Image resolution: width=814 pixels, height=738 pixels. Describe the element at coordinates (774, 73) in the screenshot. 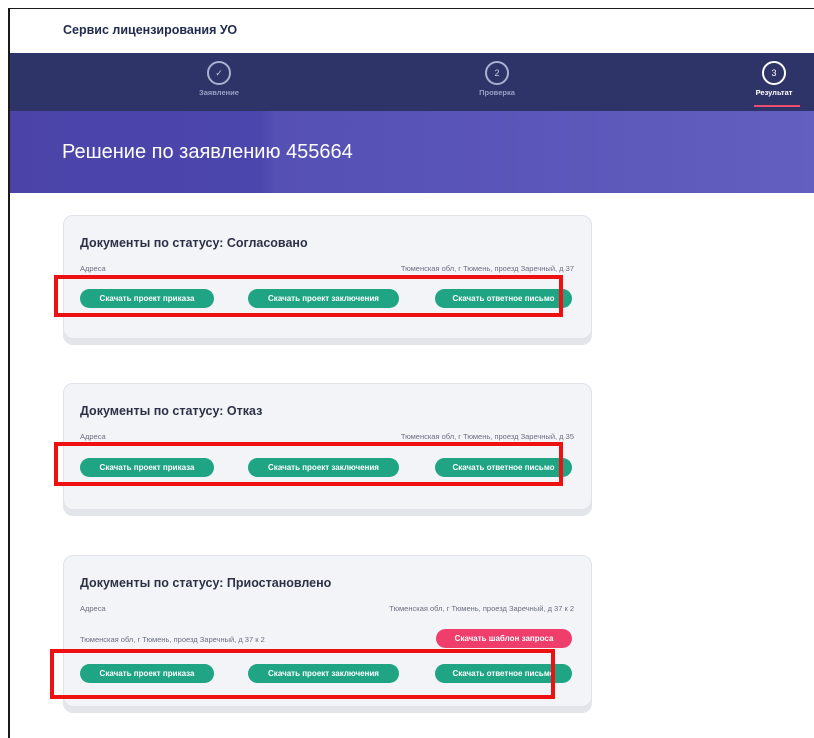

I see `step-number: 3` at that location.